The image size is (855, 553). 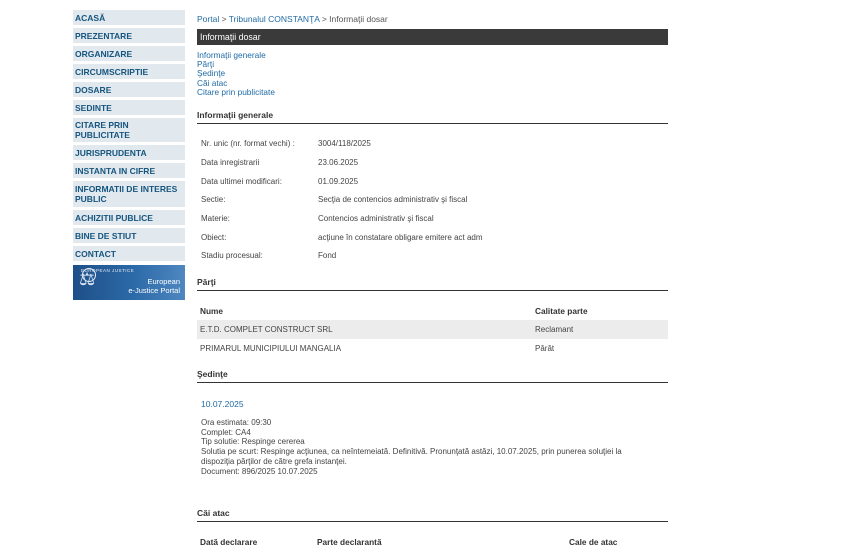 I want to click on info-row-stadiu-procesual: Stadiu procesual: Fond, so click(x=431, y=257).